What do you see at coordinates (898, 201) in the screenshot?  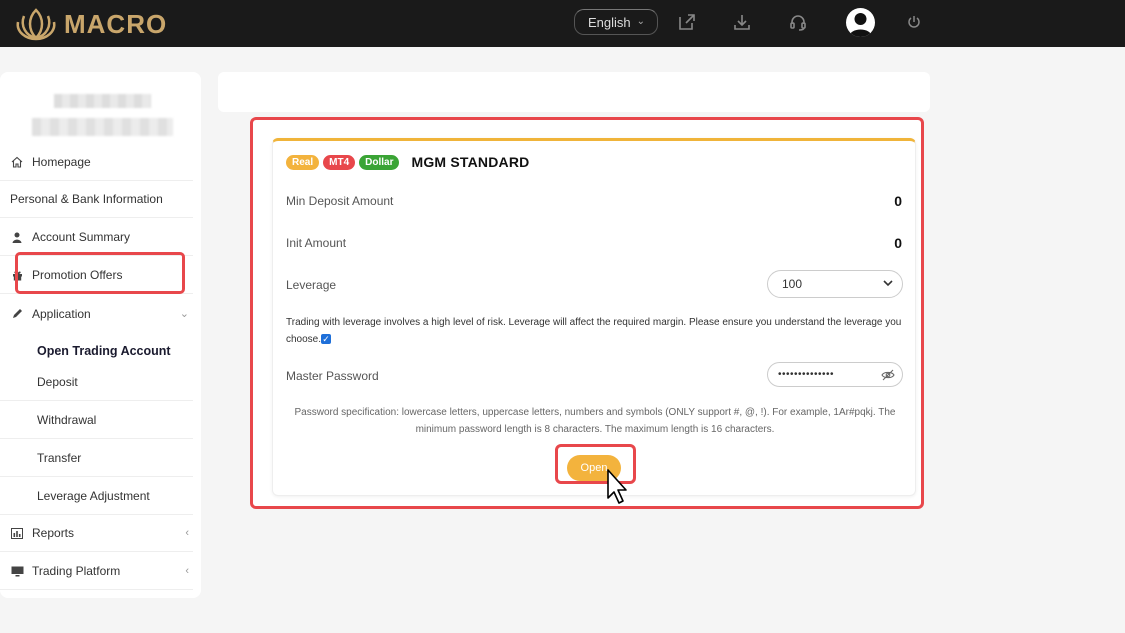 I see `min-deposit-value: 0` at bounding box center [898, 201].